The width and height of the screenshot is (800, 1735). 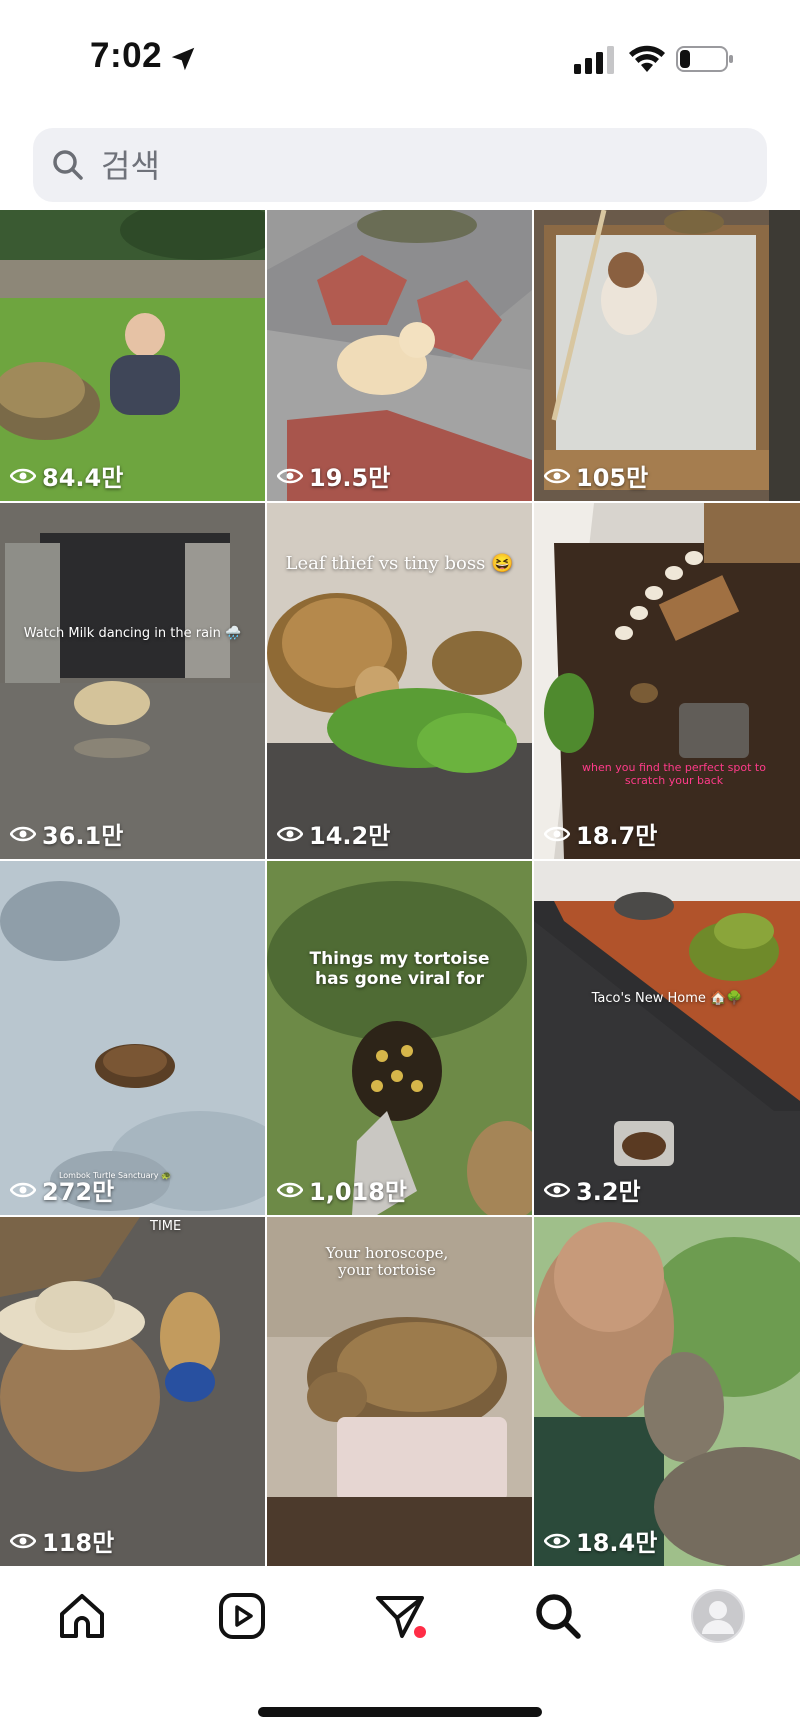 I want to click on view-count-label: 84.4만, so click(x=83, y=478).